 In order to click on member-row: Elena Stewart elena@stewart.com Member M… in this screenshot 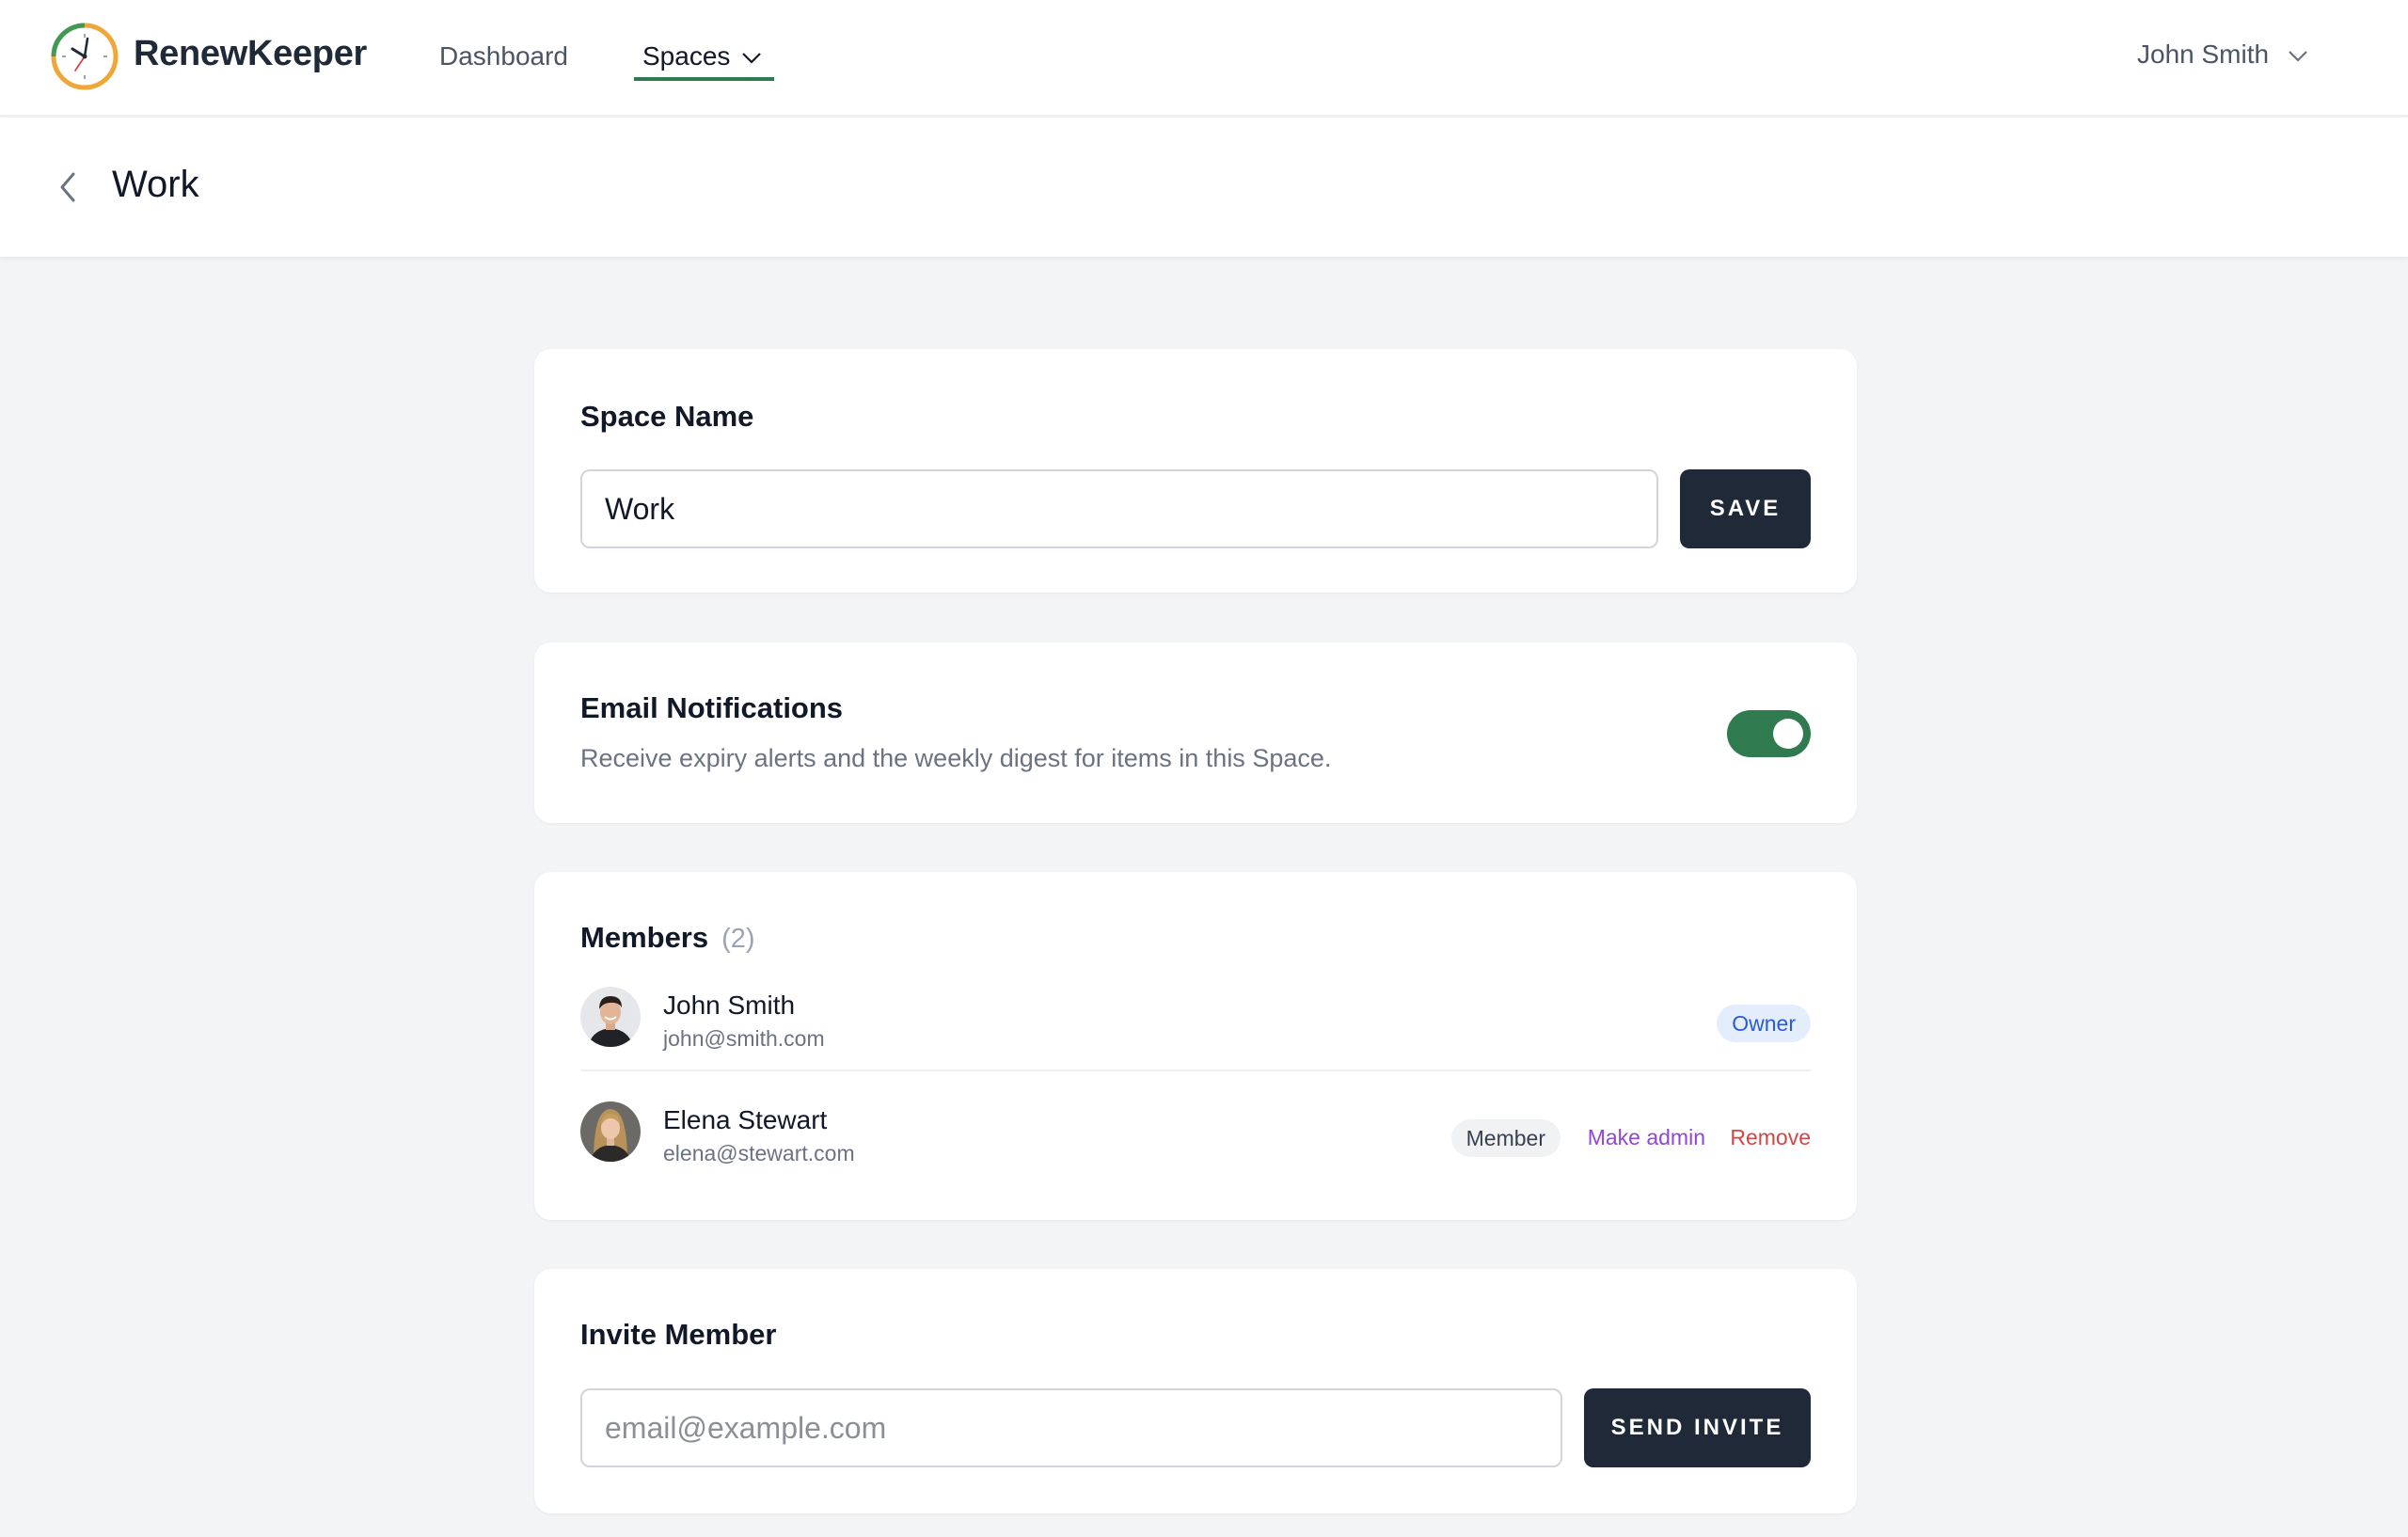, I will do `click(1195, 1129)`.